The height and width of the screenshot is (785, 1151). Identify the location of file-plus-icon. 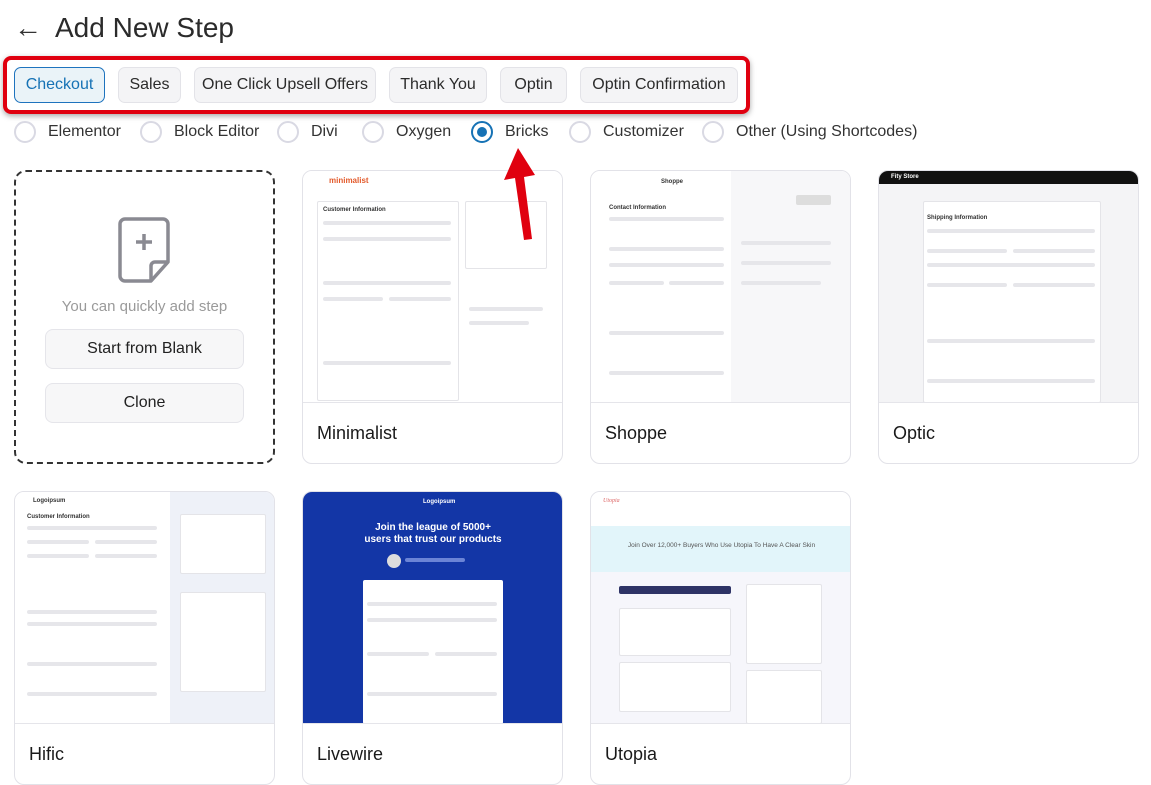
(143, 250).